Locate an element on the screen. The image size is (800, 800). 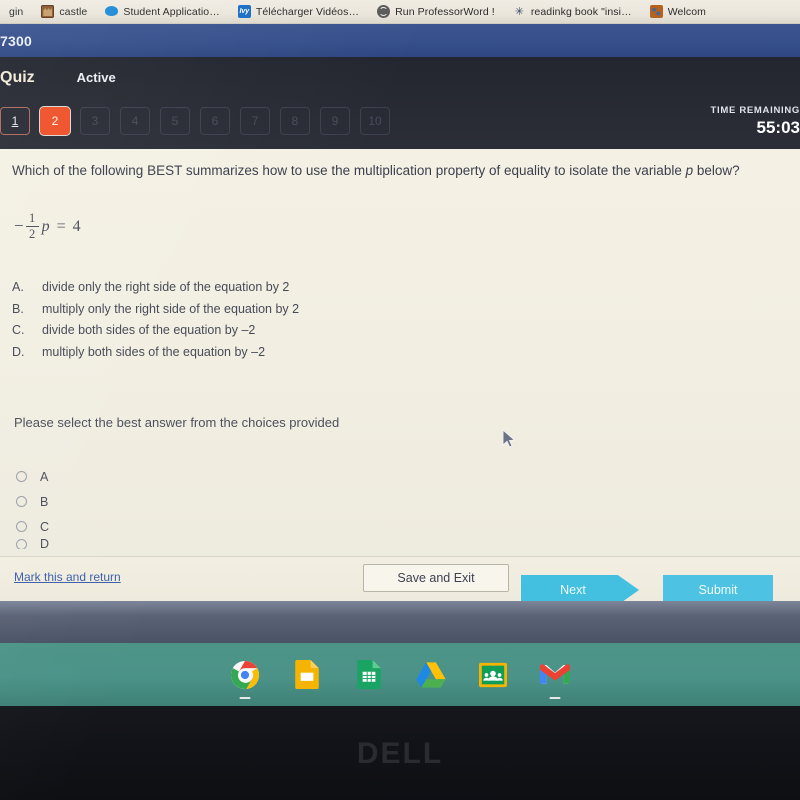
castle-icon is located at coordinates (48, 11).